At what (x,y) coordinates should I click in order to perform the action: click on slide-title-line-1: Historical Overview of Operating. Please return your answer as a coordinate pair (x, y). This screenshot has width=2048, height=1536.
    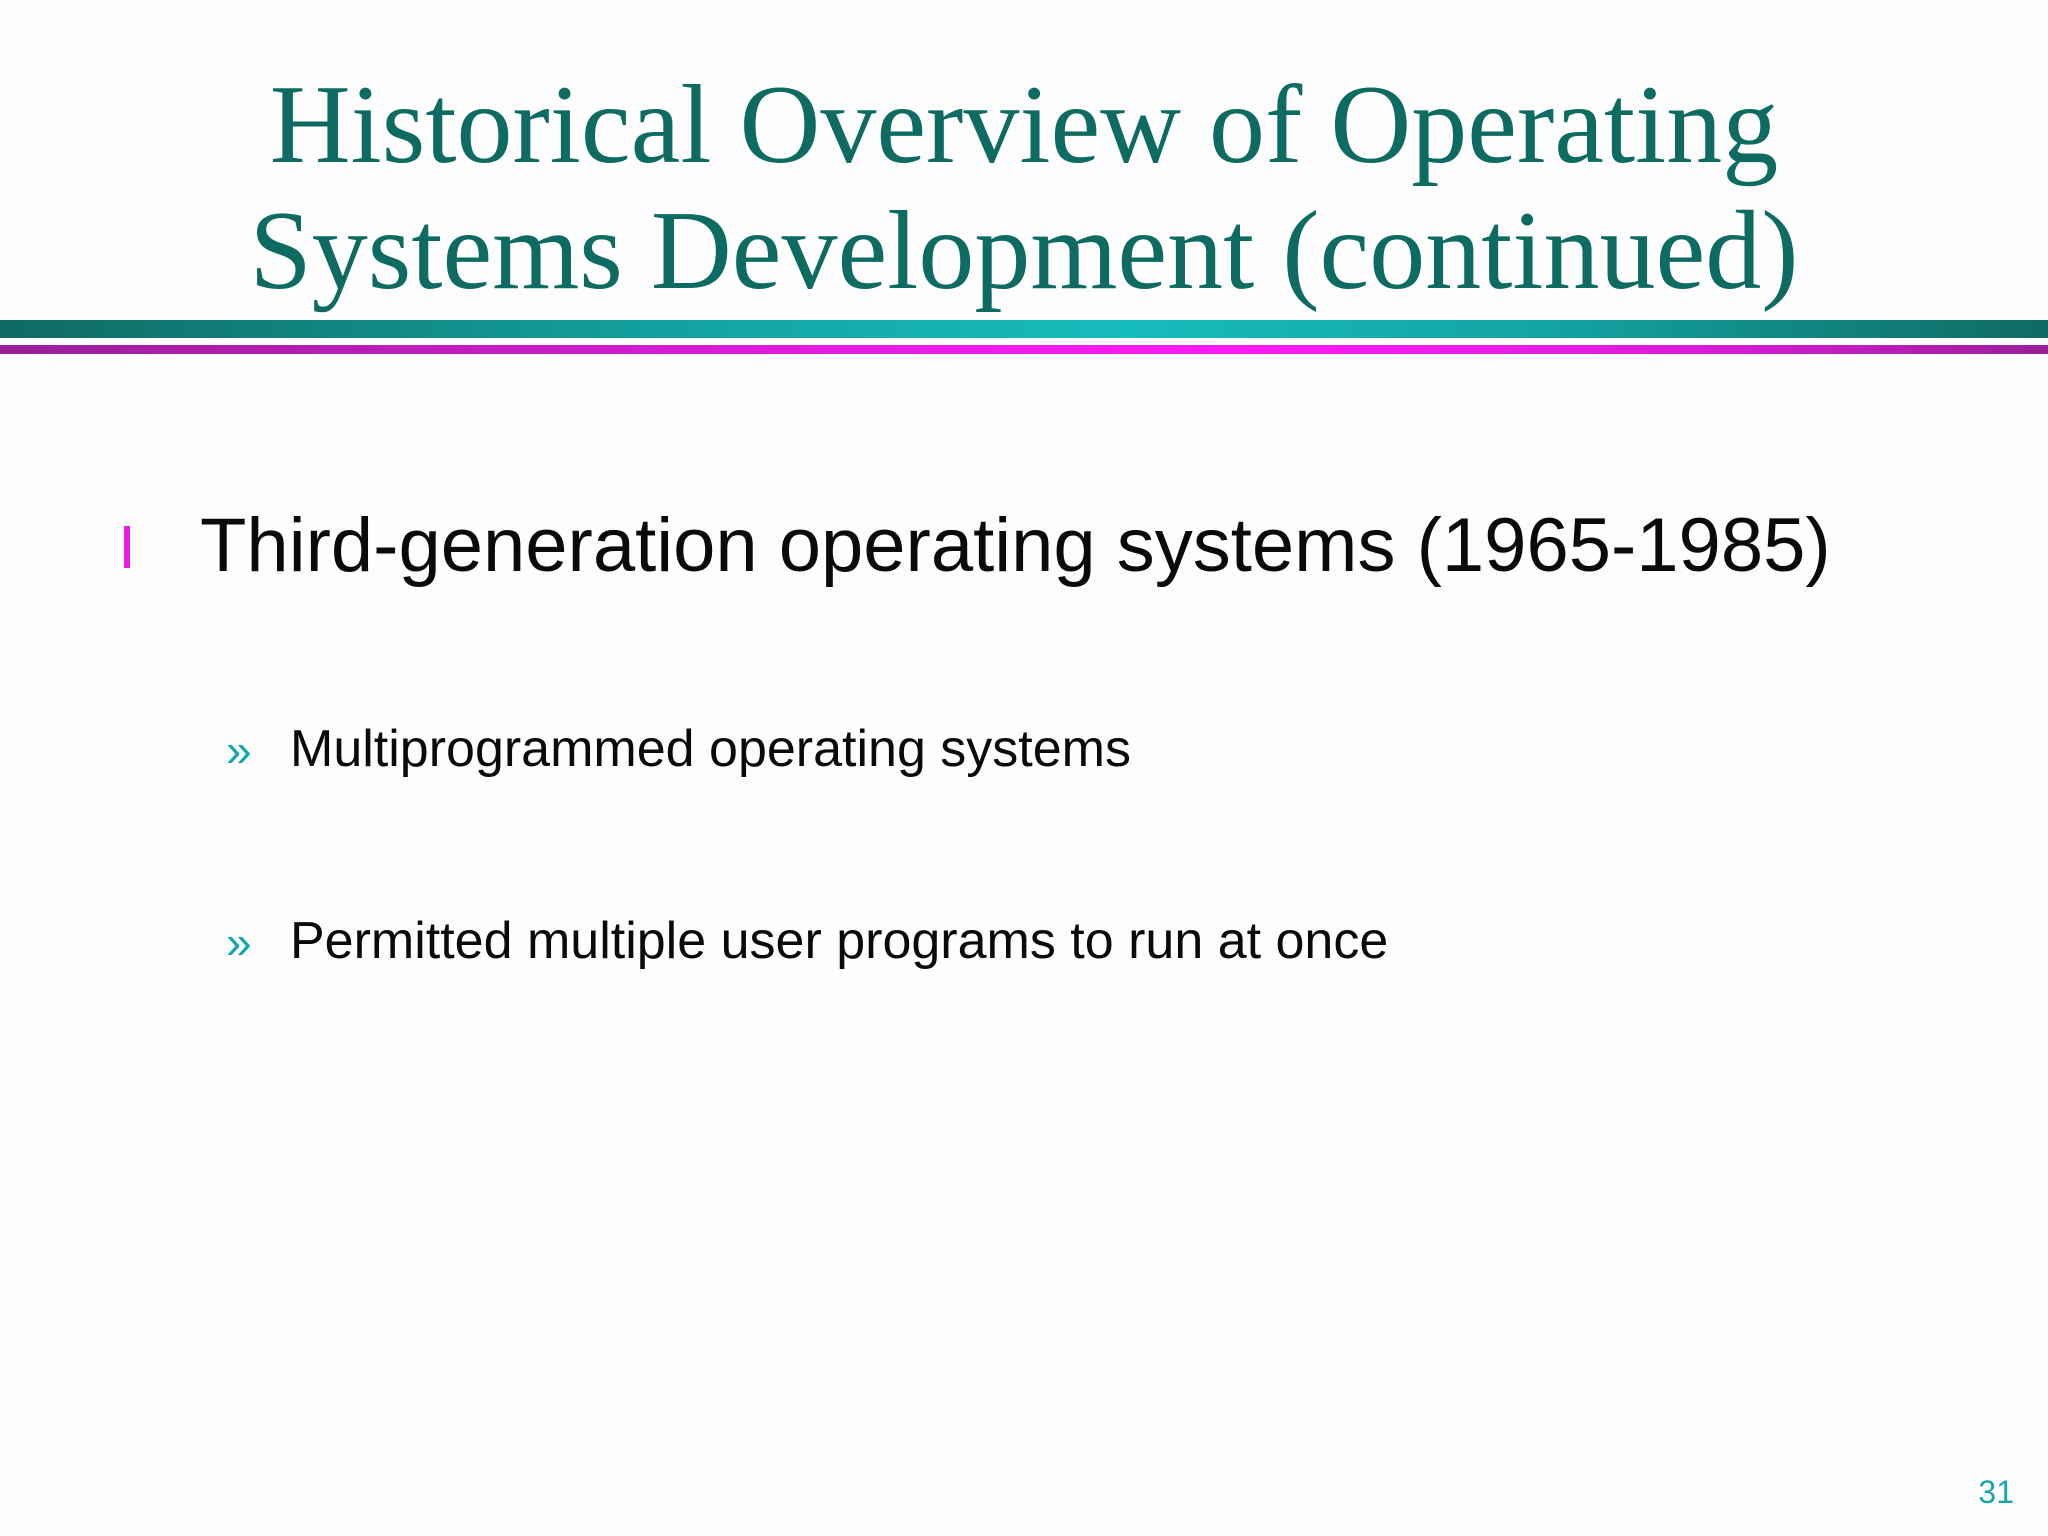
    Looking at the image, I should click on (1024, 125).